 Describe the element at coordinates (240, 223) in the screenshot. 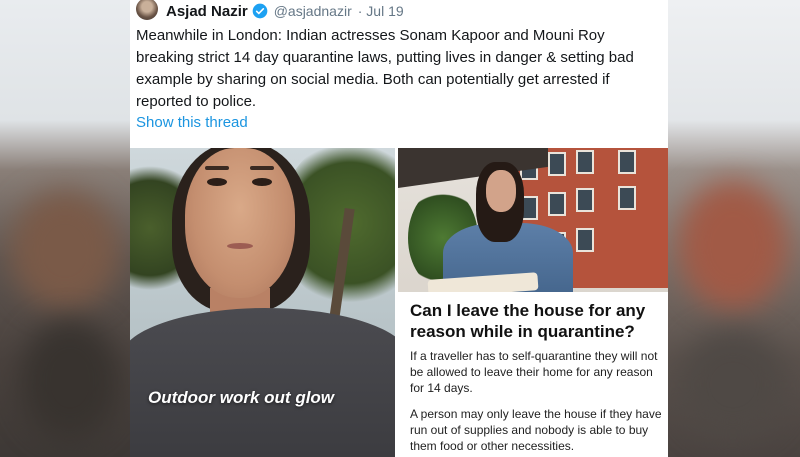

I see `person-face` at that location.